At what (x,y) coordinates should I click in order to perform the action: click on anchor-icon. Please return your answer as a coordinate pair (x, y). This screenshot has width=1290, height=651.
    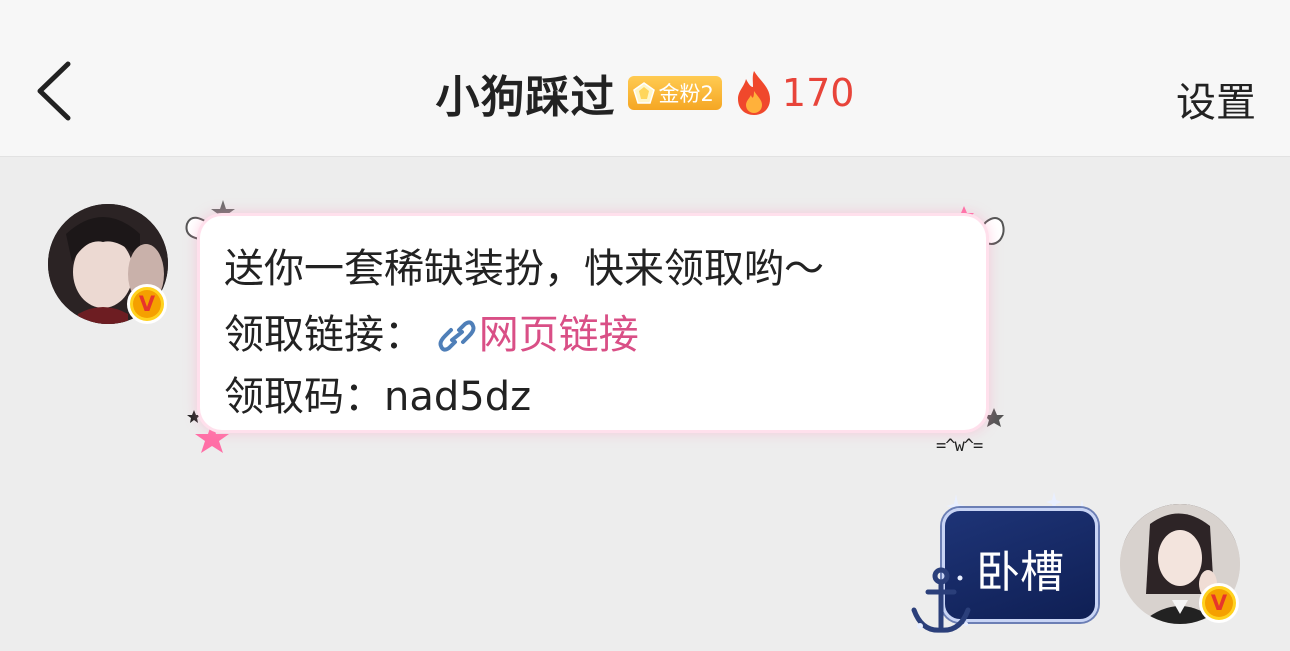
    Looking at the image, I should click on (941, 600).